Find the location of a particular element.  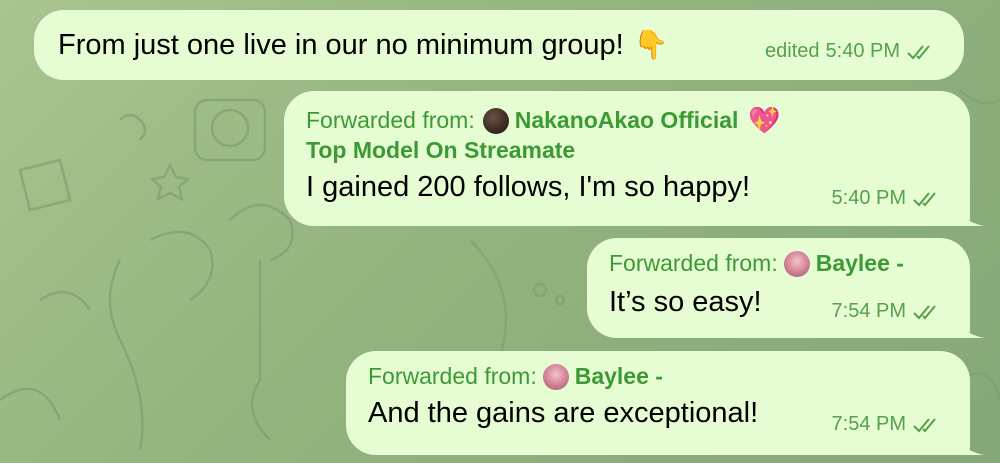

message-text: It’s so easy! is located at coordinates (685, 302).